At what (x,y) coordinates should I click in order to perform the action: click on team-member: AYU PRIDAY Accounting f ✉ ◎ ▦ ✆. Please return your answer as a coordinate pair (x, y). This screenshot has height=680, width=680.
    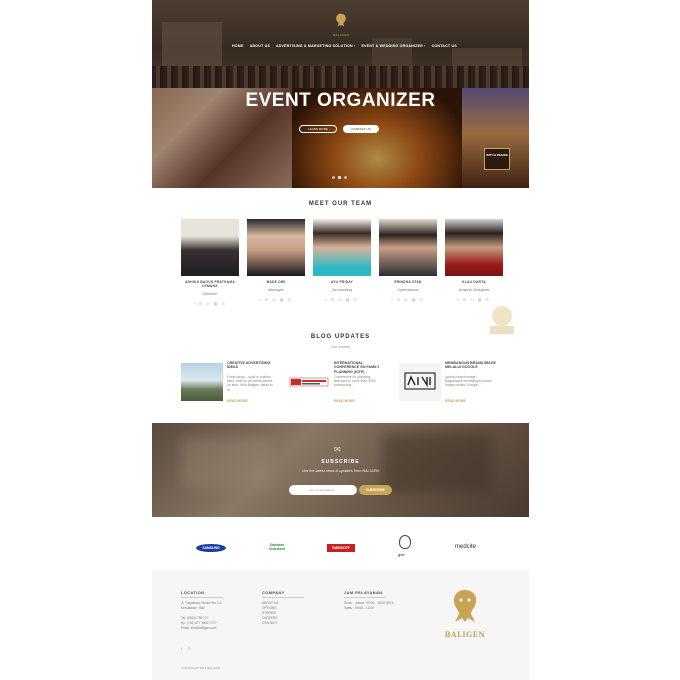
    Looking at the image, I should click on (342, 260).